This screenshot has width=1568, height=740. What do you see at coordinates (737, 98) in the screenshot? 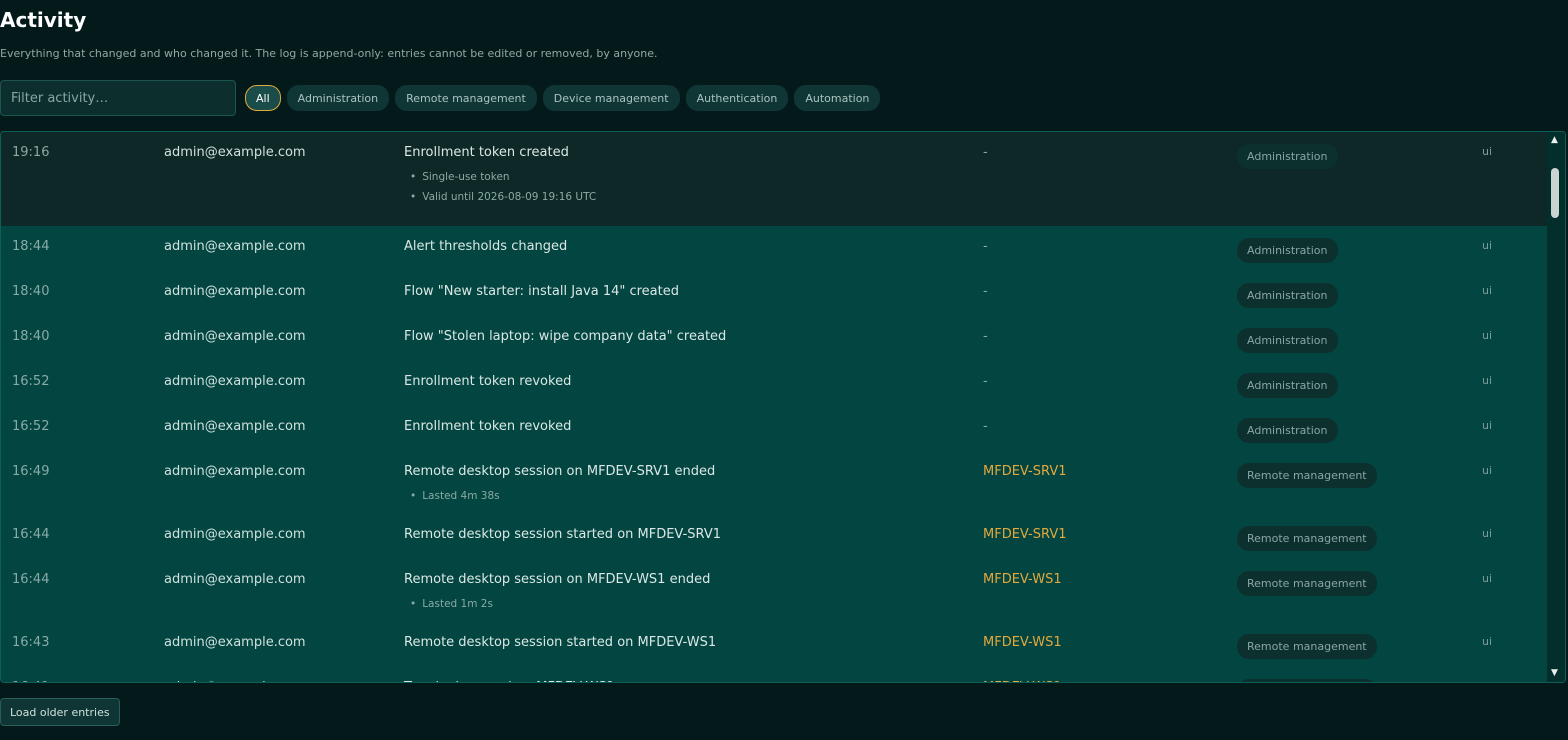
I see `category-chip-authentication: Authentication` at bounding box center [737, 98].